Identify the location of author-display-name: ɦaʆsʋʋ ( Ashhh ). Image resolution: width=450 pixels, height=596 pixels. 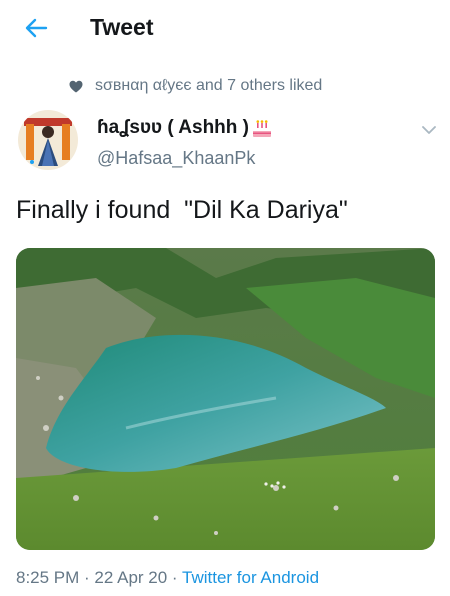
(185, 128).